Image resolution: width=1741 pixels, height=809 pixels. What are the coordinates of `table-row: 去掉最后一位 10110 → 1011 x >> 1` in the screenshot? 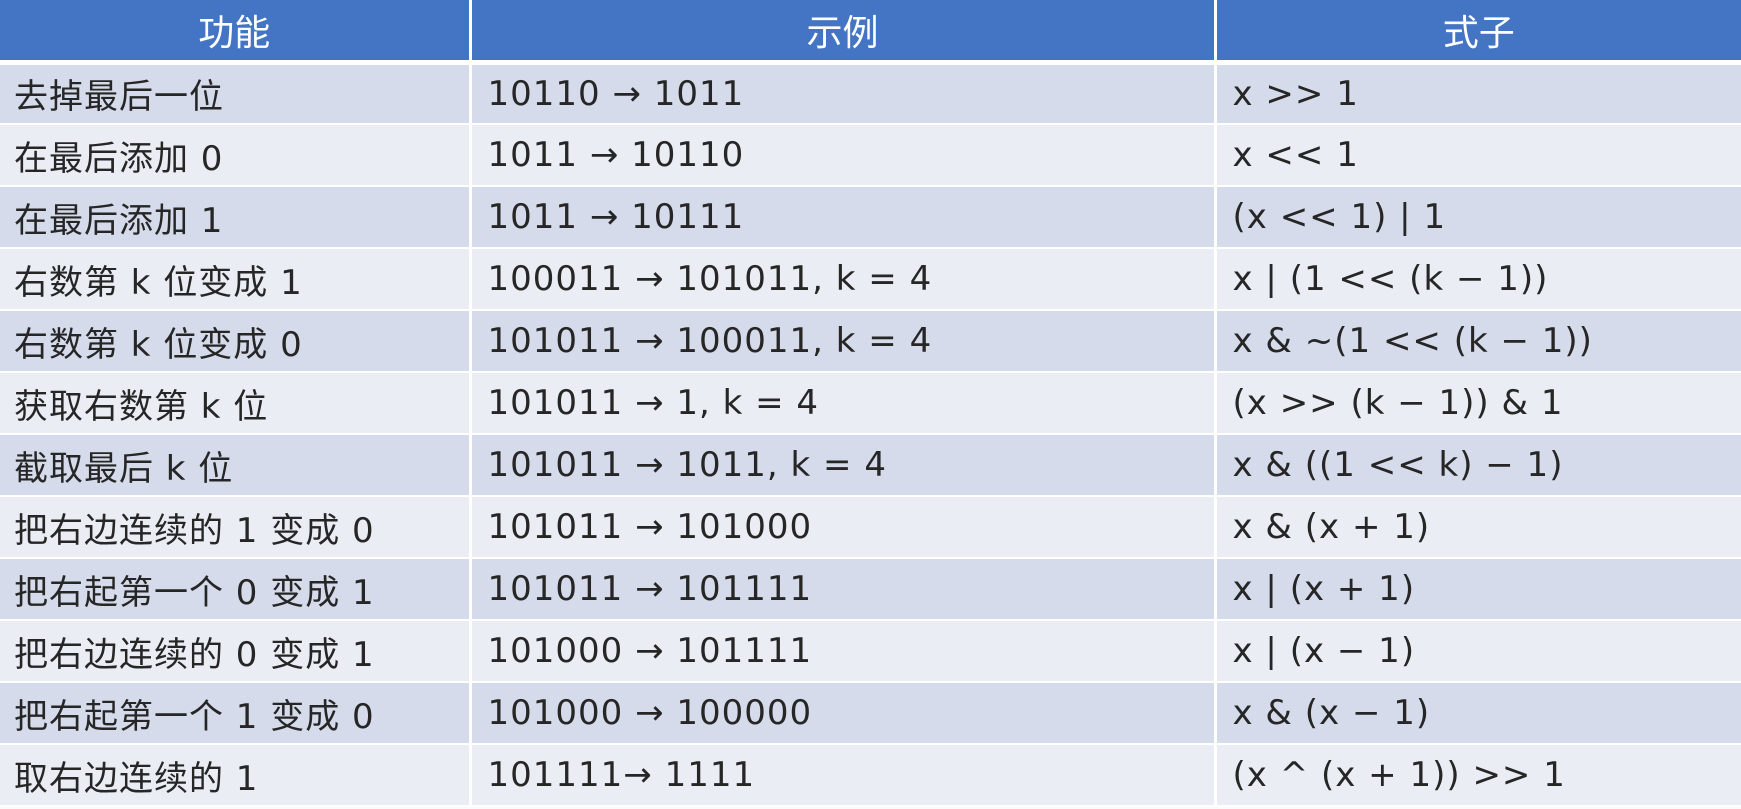 It's located at (870, 93).